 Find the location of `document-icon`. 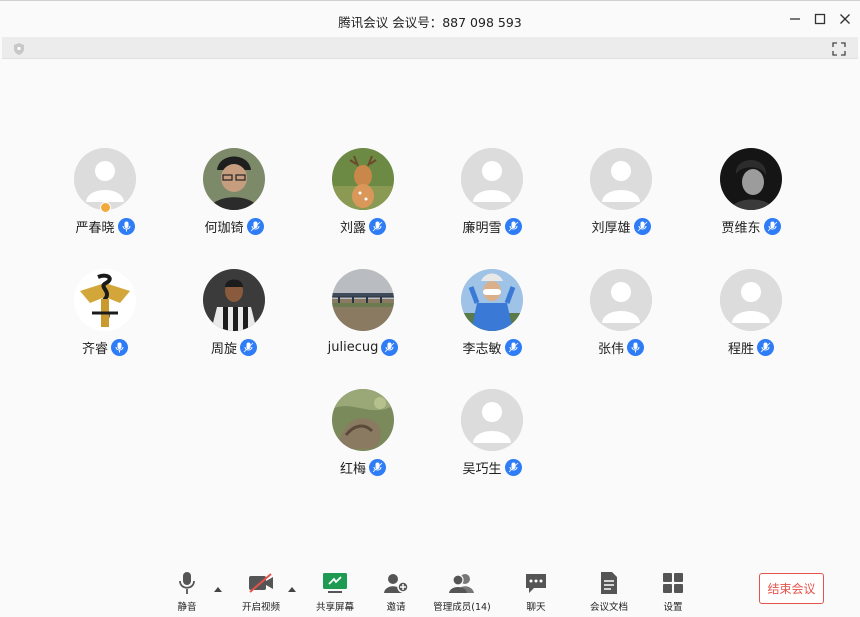

document-icon is located at coordinates (609, 583).